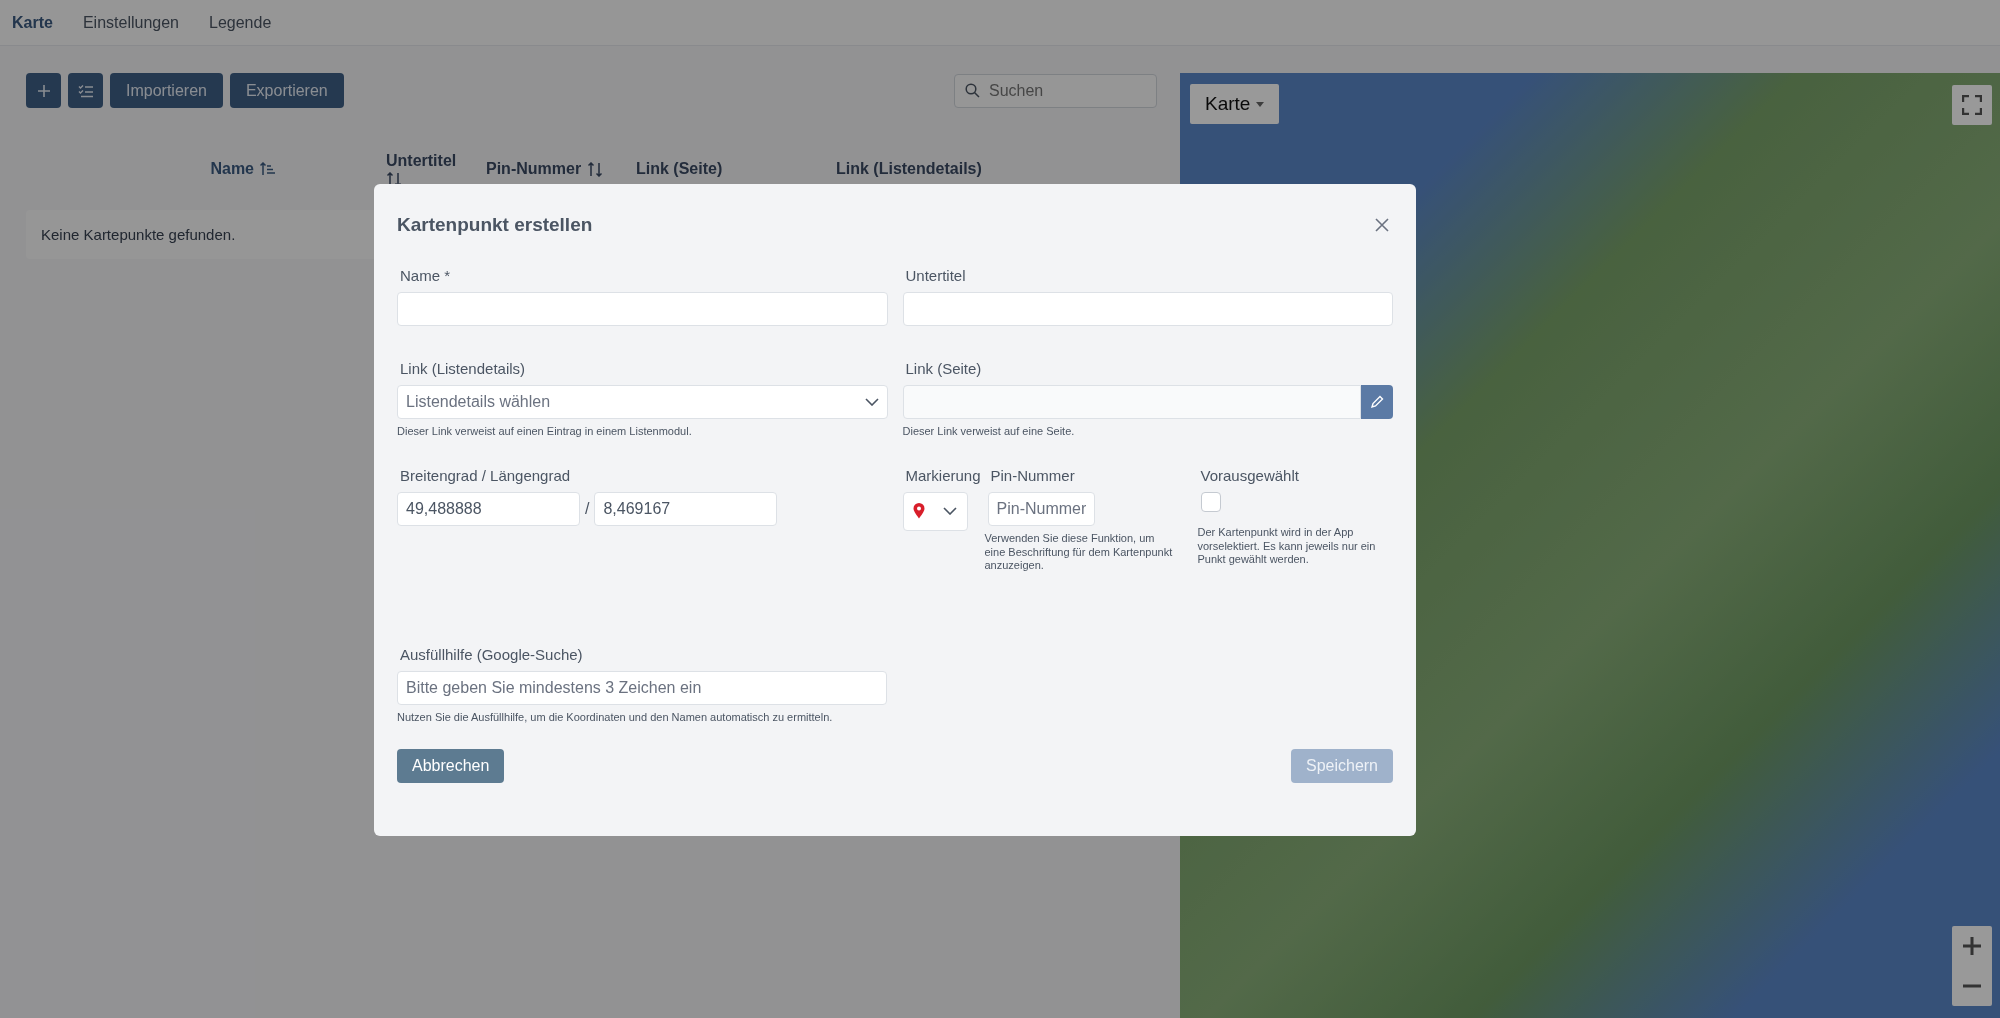 This screenshot has width=2000, height=1018. I want to click on help-text: Dieser Link verweist auf eine Seite., so click(989, 432).